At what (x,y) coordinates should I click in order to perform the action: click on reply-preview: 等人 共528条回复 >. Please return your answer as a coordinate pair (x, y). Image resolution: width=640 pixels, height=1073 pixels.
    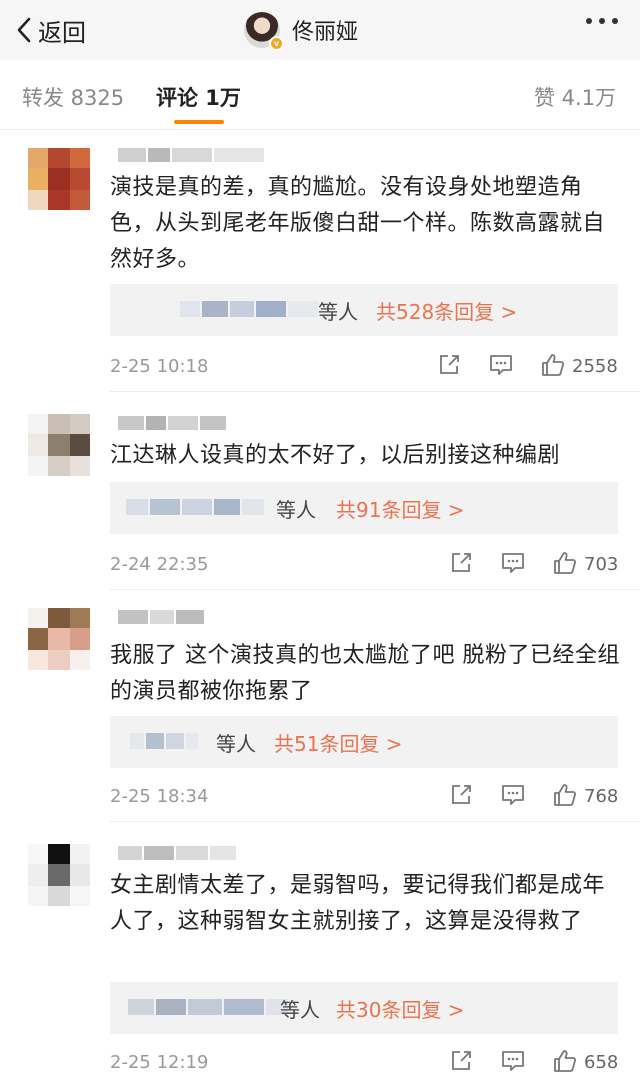
    Looking at the image, I should click on (364, 310).